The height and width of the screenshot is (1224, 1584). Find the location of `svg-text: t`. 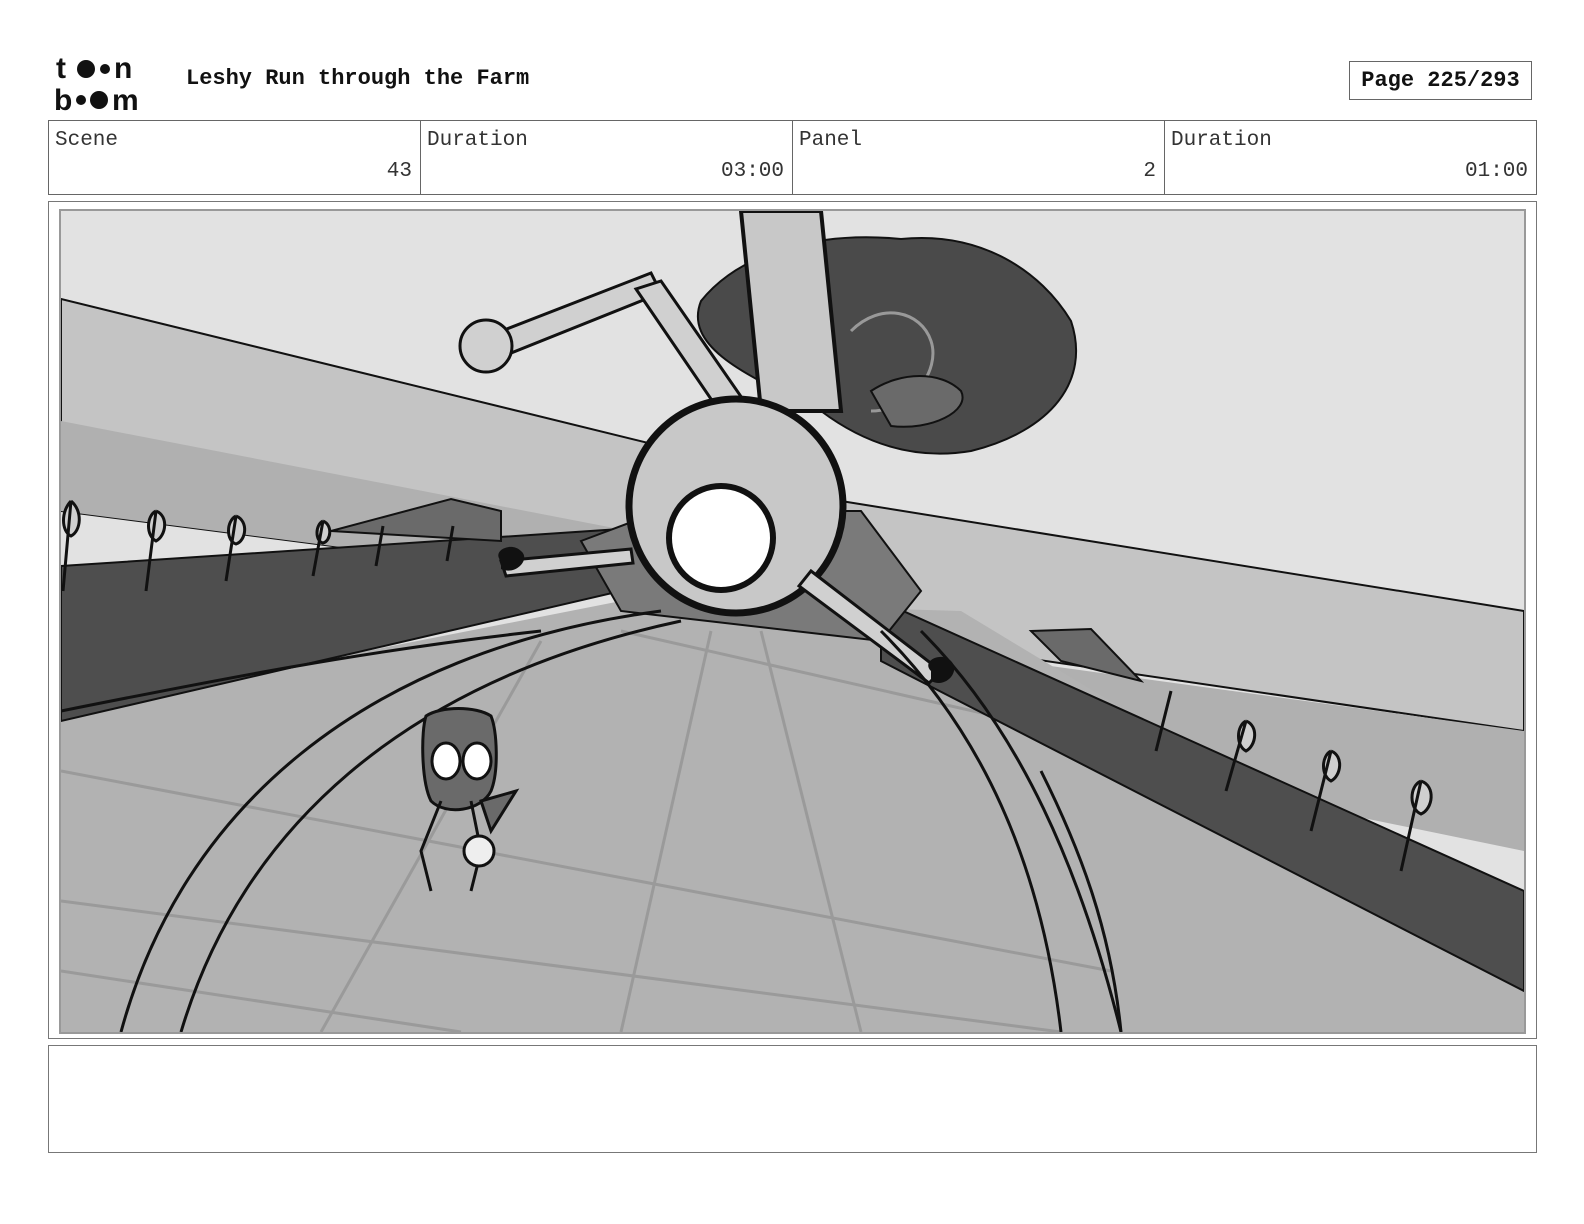

svg-text: t is located at coordinates (61, 68).